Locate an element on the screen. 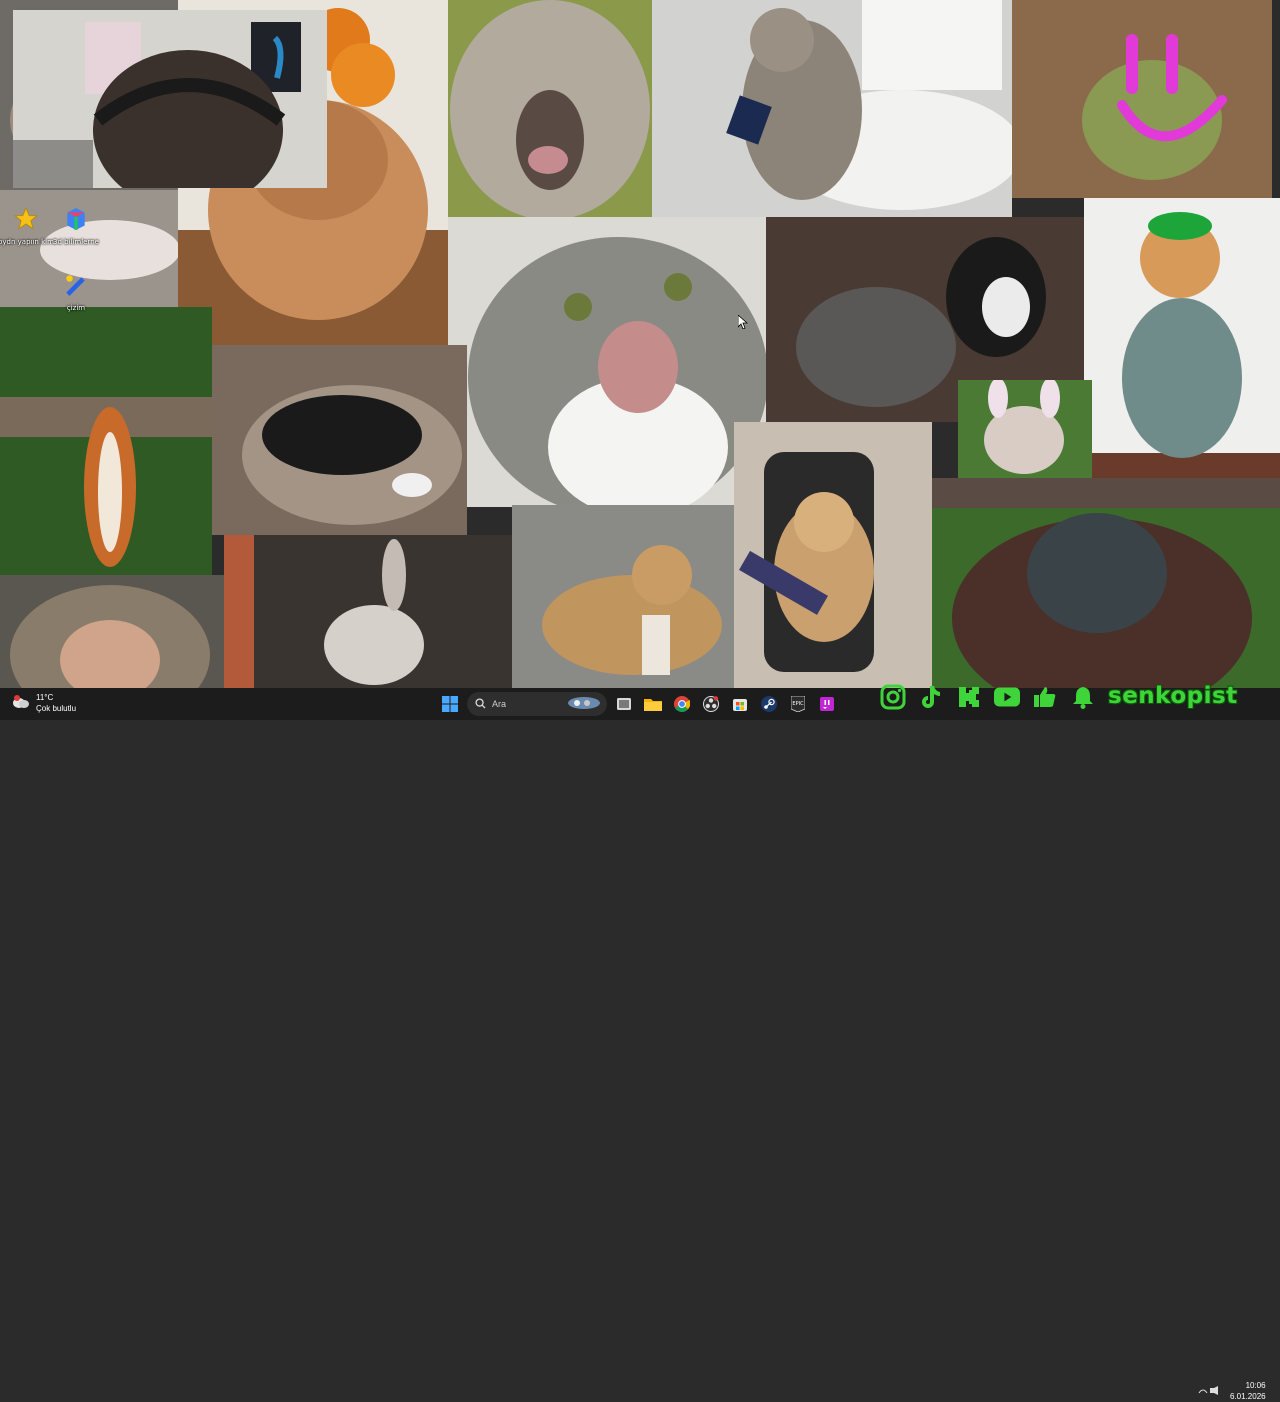 Image resolution: width=1280 pixels, height=1402 pixels. epic-games-icon: EPIC is located at coordinates (798, 704).